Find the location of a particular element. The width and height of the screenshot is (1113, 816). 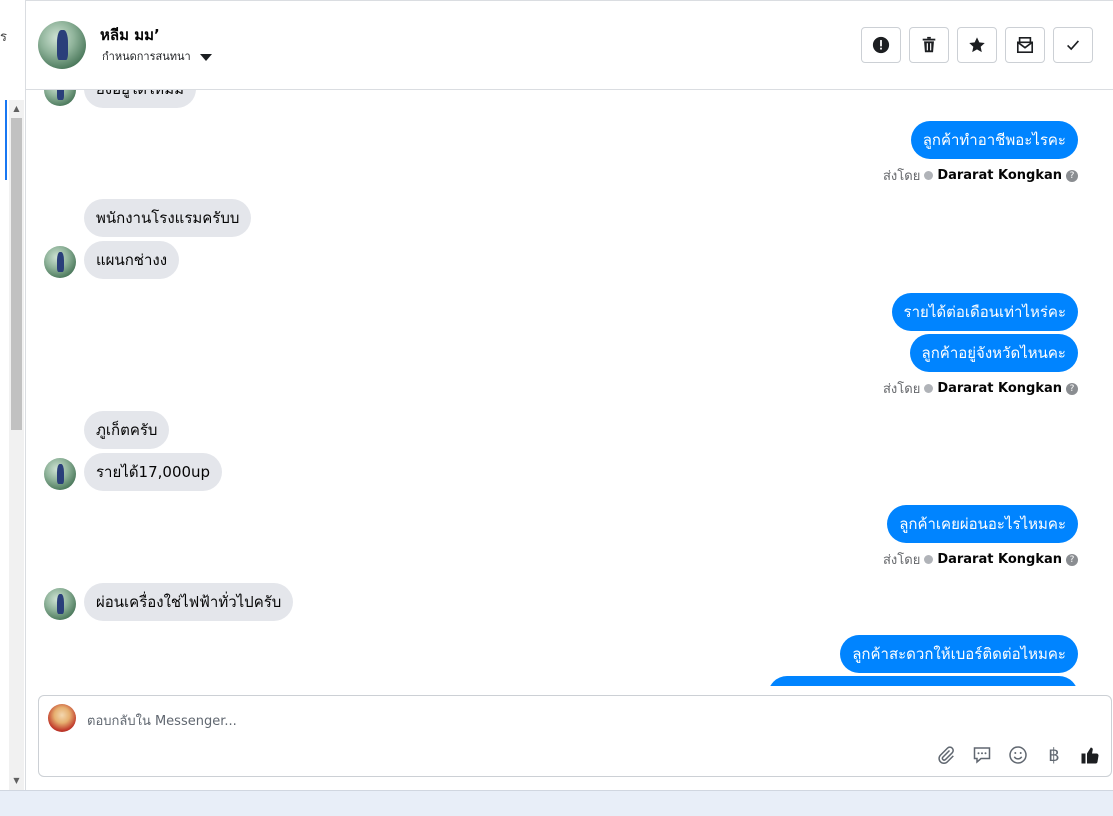

reply-composer: ตอบกลับใน Messenger... ฿ is located at coordinates (575, 736).